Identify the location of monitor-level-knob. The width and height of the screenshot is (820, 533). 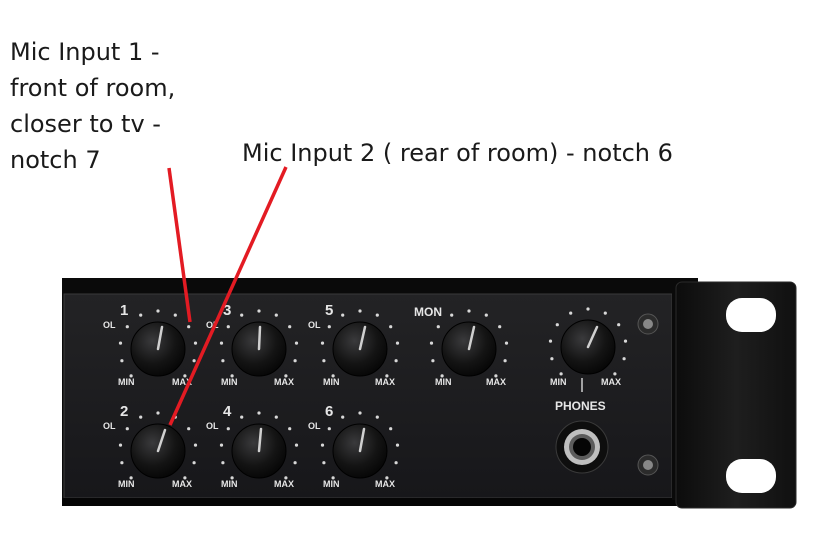
(469, 349).